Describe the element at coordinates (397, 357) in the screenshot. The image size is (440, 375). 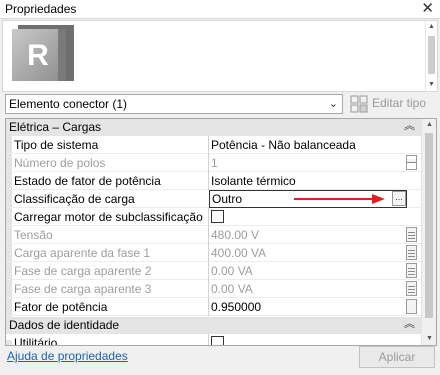
I see `apply-button: Aplicar` at that location.